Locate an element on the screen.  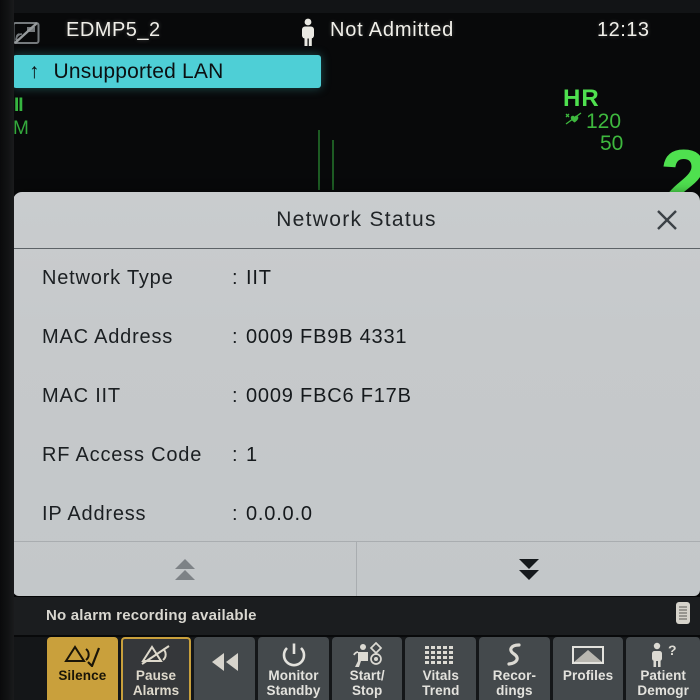
scroll-down-button is located at coordinates (528, 569).